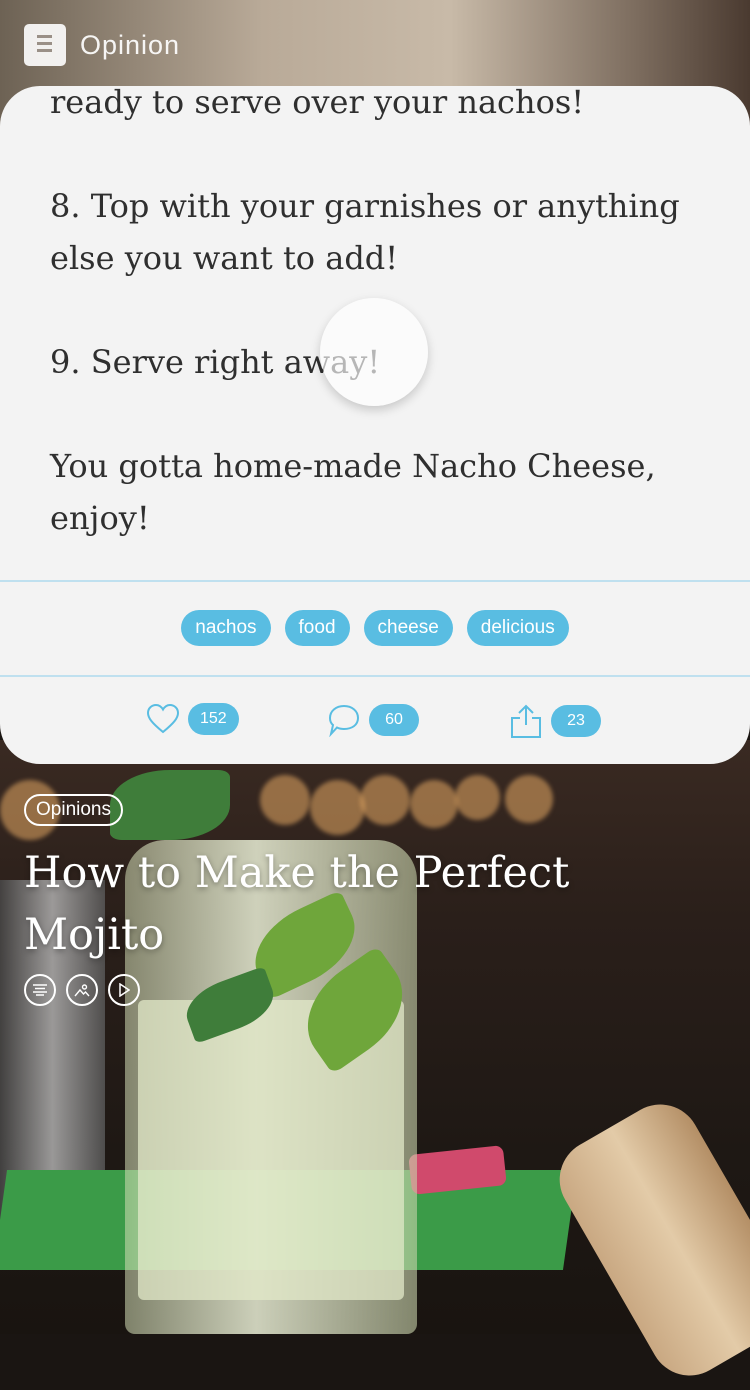  What do you see at coordinates (375, 676) in the screenshot?
I see `tags-divider-bottom` at bounding box center [375, 676].